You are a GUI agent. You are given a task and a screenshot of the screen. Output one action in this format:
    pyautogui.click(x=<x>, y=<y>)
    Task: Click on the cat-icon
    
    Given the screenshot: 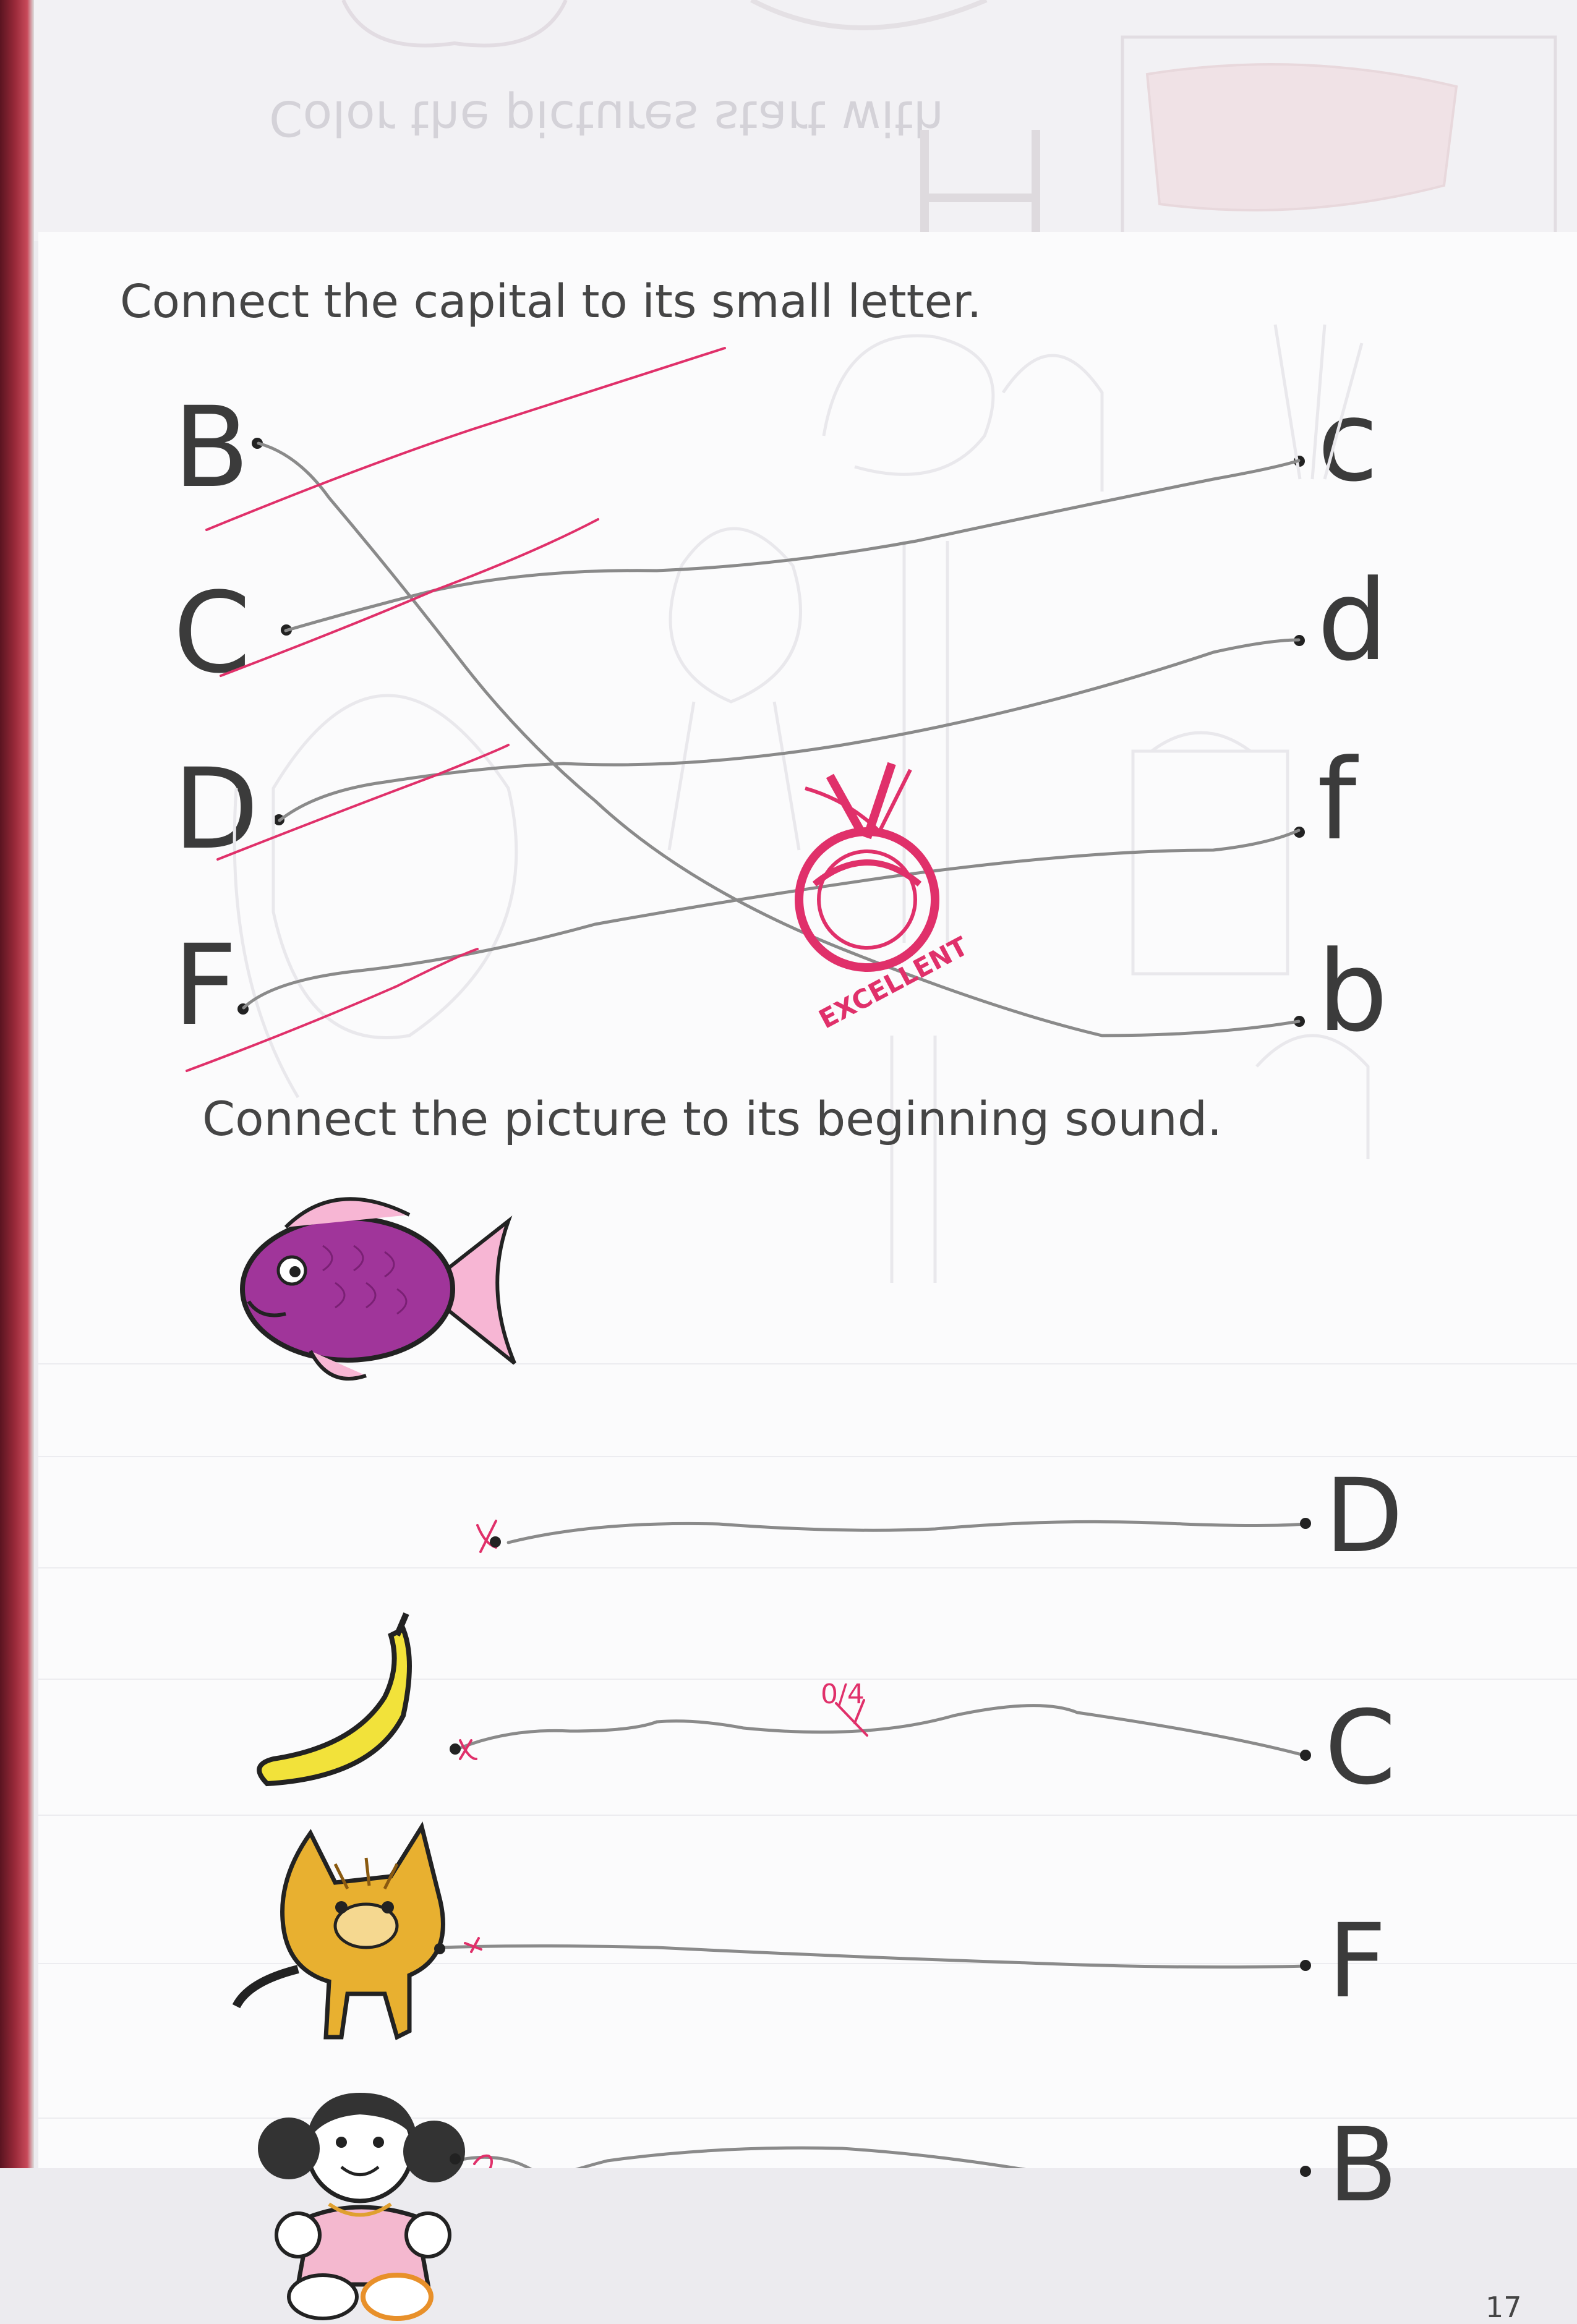 What is the action you would take?
    pyautogui.click(x=338, y=1931)
    